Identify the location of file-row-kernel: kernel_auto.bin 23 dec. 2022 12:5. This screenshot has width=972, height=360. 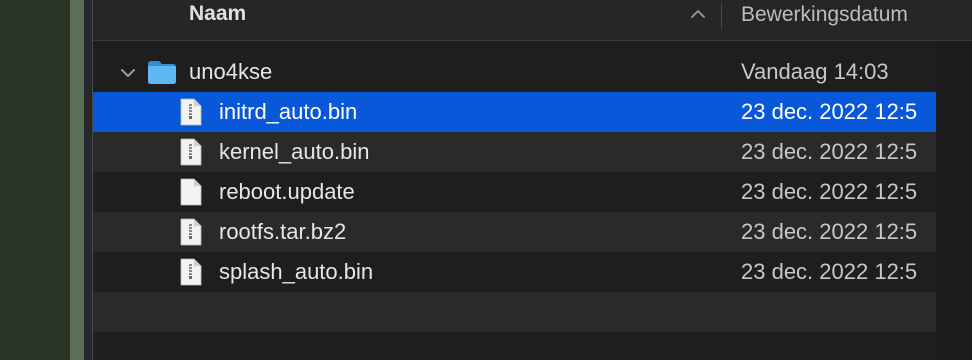
(514, 152).